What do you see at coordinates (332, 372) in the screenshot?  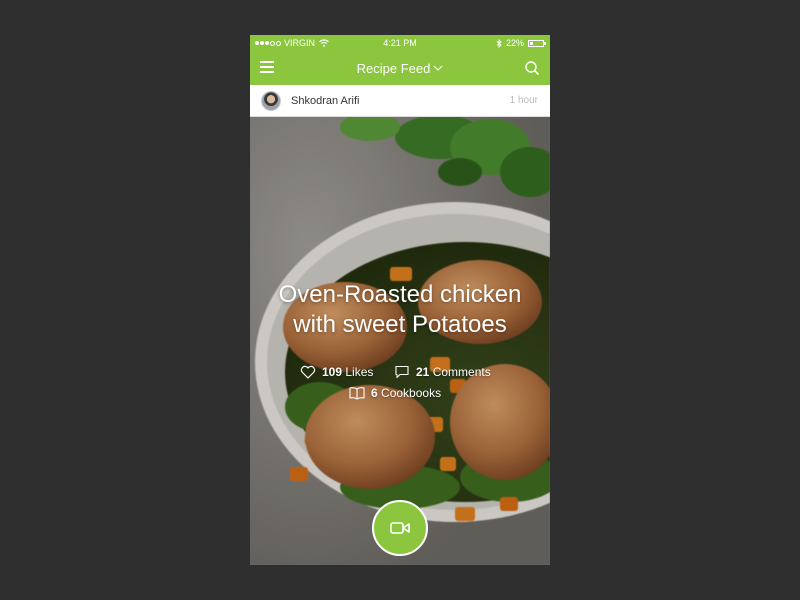 I see `likes-count: 109` at bounding box center [332, 372].